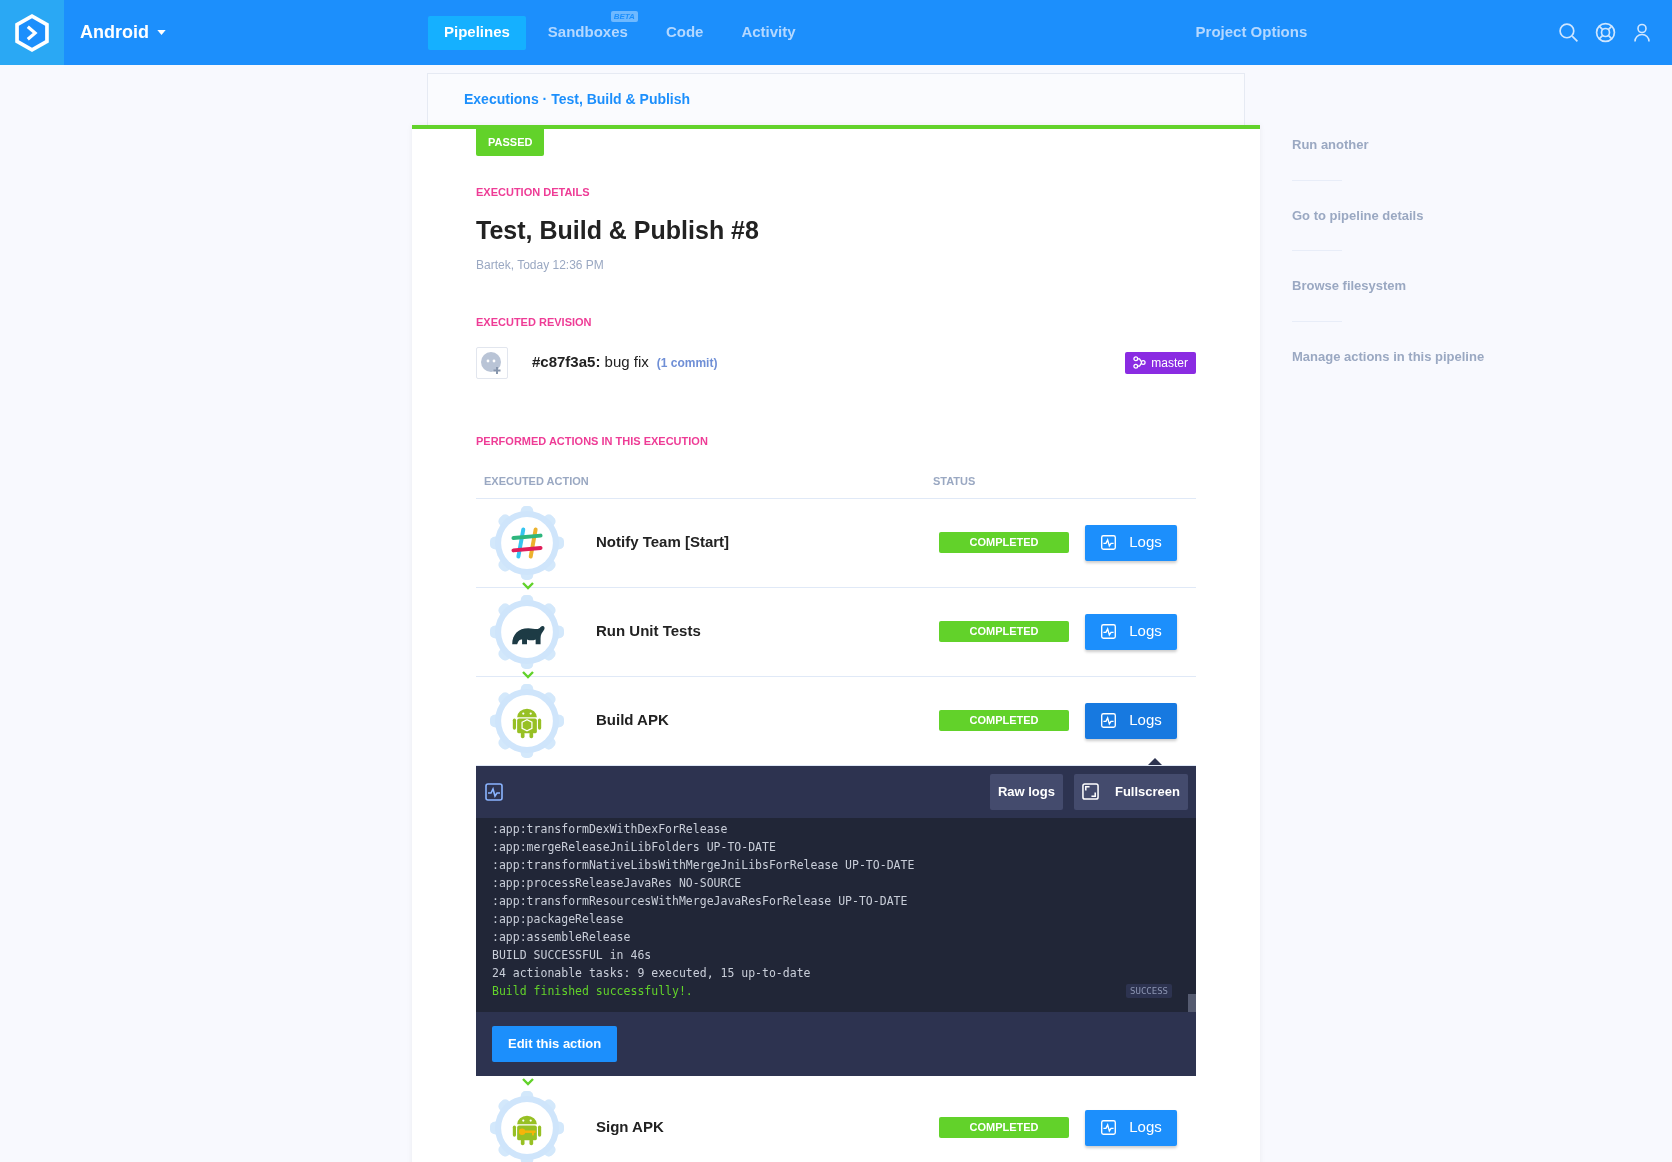 This screenshot has width=1672, height=1162. I want to click on user-icon, so click(1642, 32).